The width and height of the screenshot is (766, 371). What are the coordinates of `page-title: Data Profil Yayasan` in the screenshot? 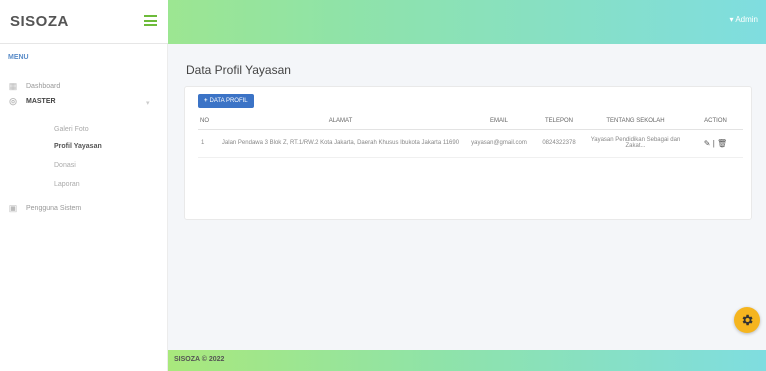 It's located at (238, 70).